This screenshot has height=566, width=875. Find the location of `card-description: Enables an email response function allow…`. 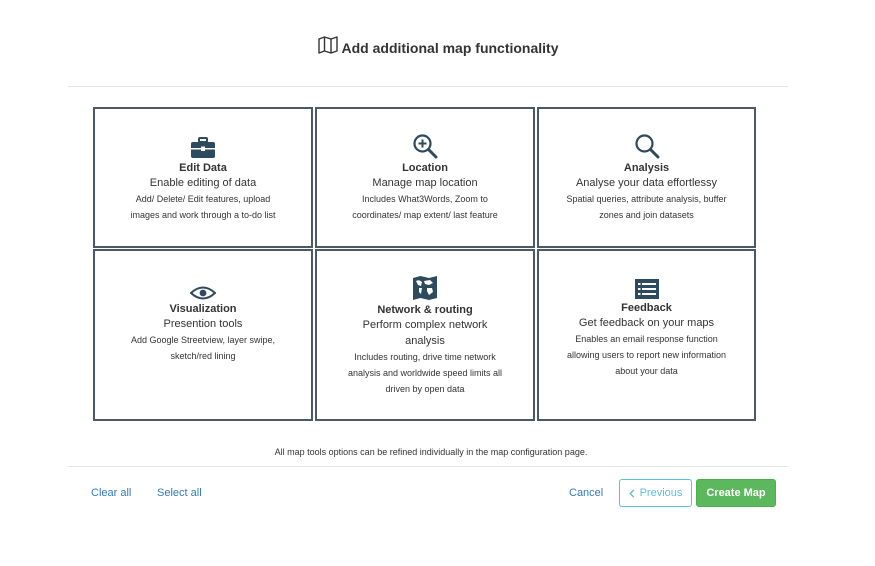

card-description: Enables an email response function allow… is located at coordinates (646, 355).